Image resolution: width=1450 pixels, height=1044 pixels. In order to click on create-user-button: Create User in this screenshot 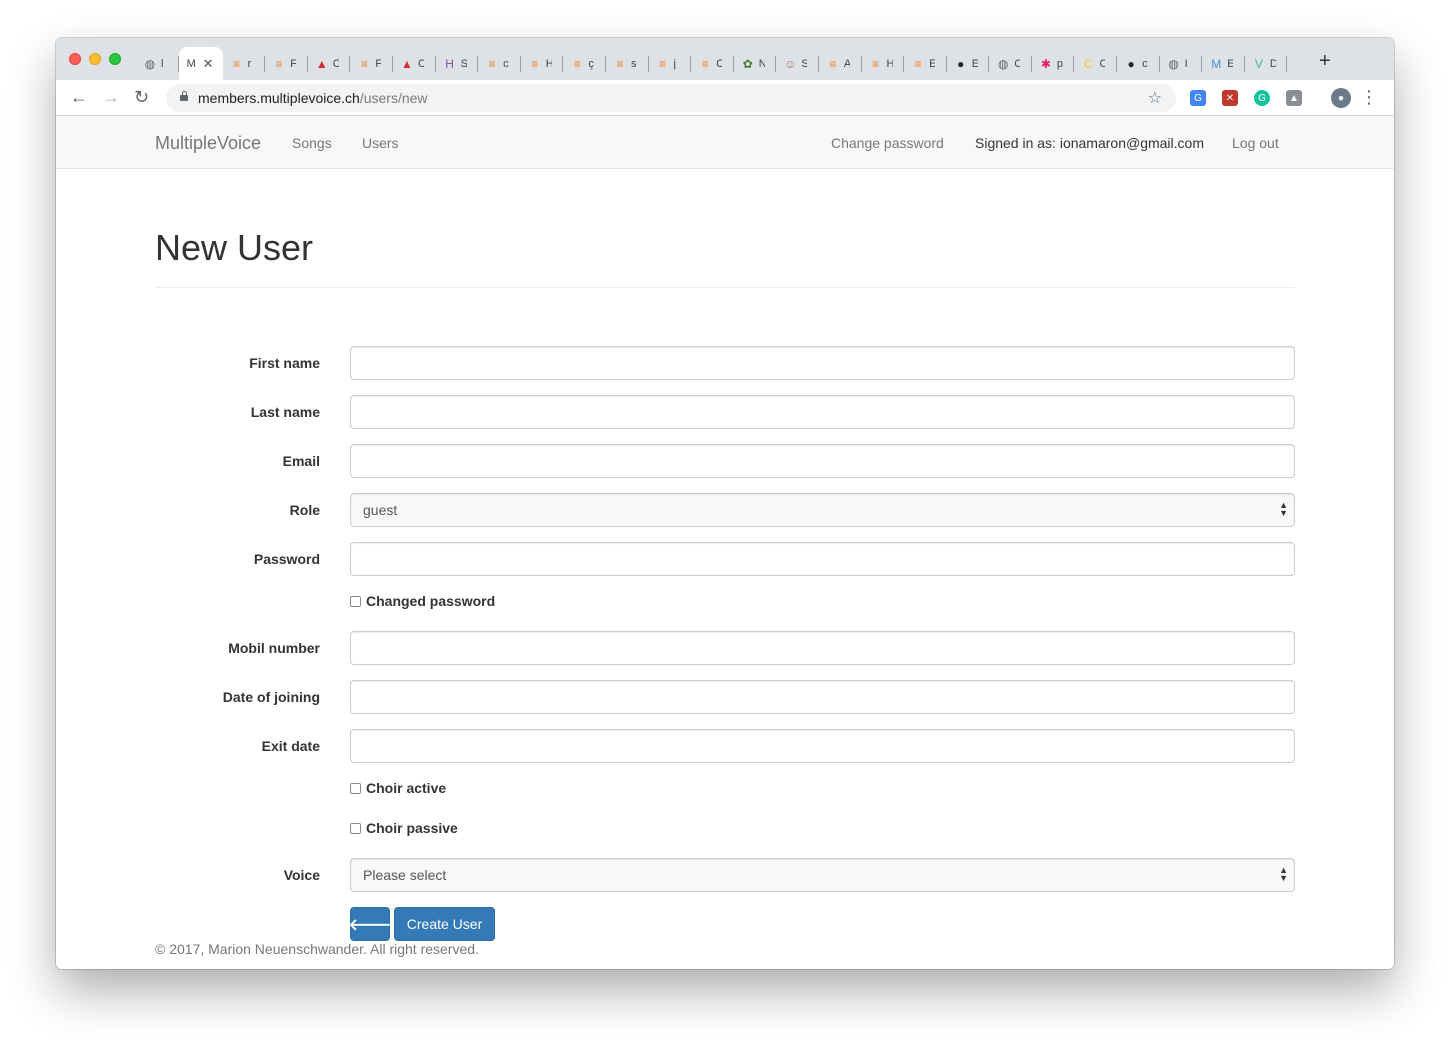, I will do `click(444, 924)`.